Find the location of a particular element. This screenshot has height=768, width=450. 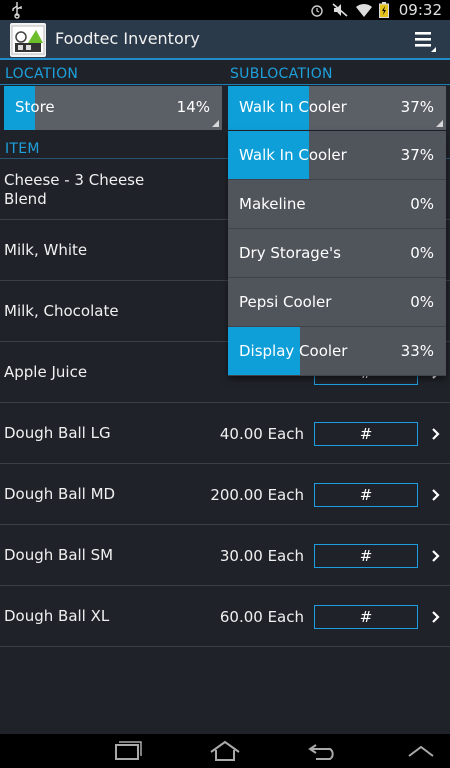

sublocation-percent: 37% is located at coordinates (417, 107).